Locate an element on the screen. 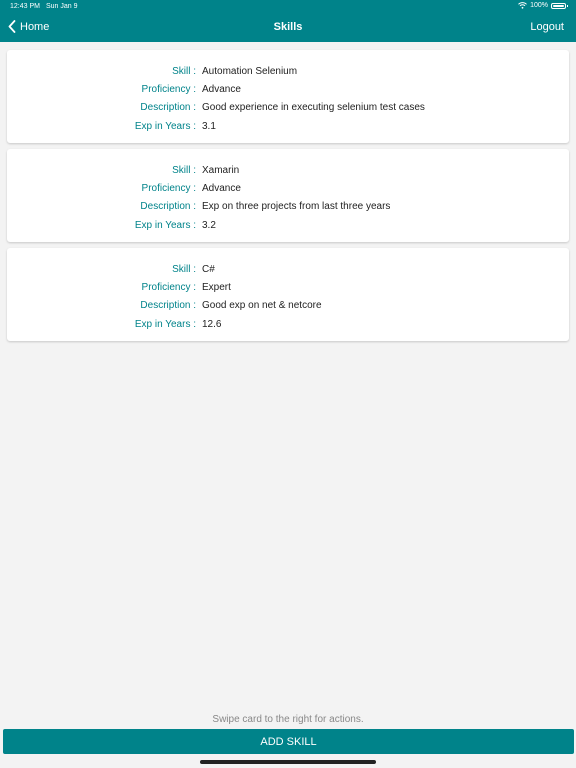 Image resolution: width=576 pixels, height=768 pixels. proficiency-row: Proficiency : Expert is located at coordinates (288, 287).